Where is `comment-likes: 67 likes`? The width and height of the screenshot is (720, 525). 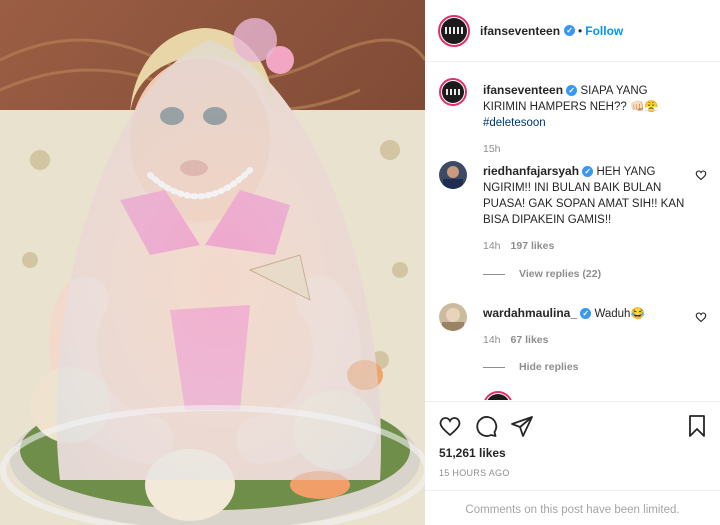
comment-likes: 67 likes is located at coordinates (530, 340).